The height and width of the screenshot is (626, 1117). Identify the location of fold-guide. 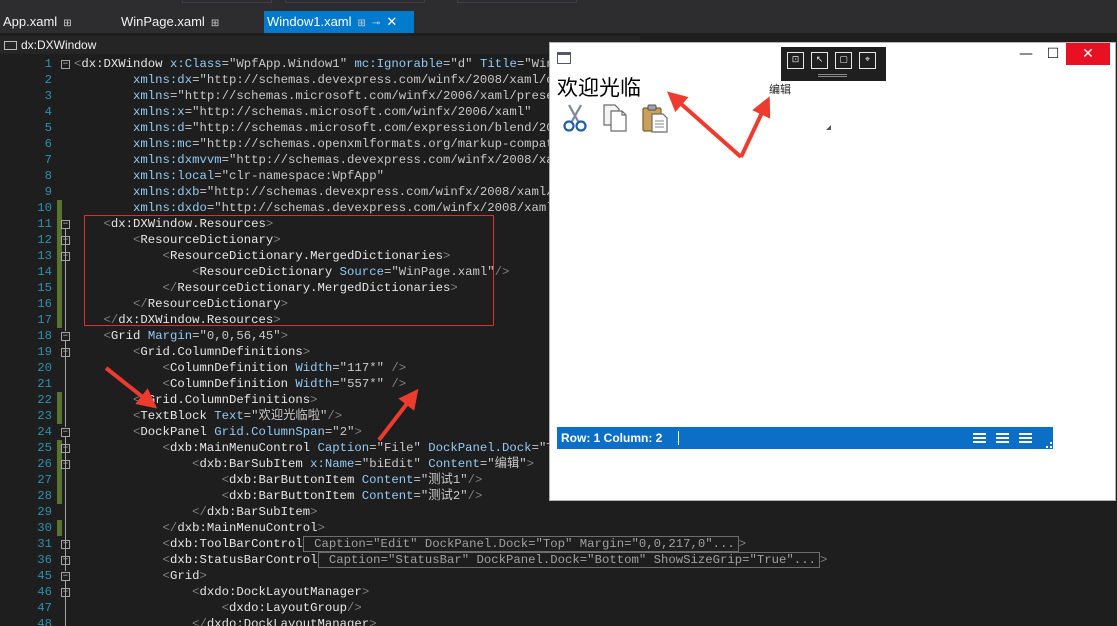
(65, 384).